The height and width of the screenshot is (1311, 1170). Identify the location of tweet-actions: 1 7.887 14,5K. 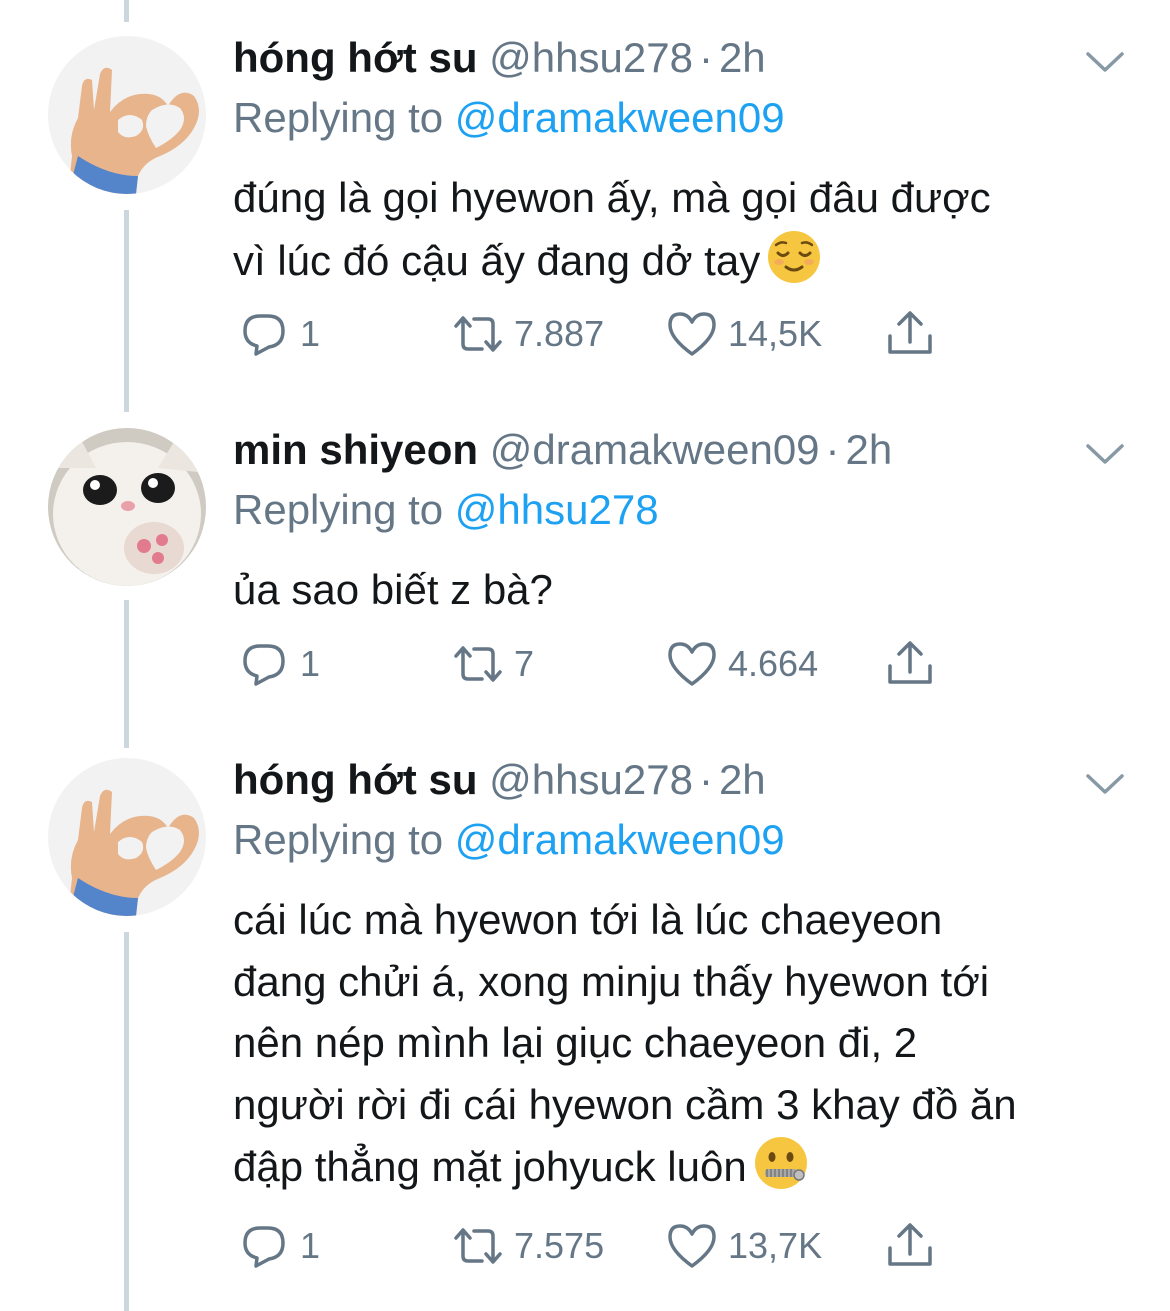
(585, 334).